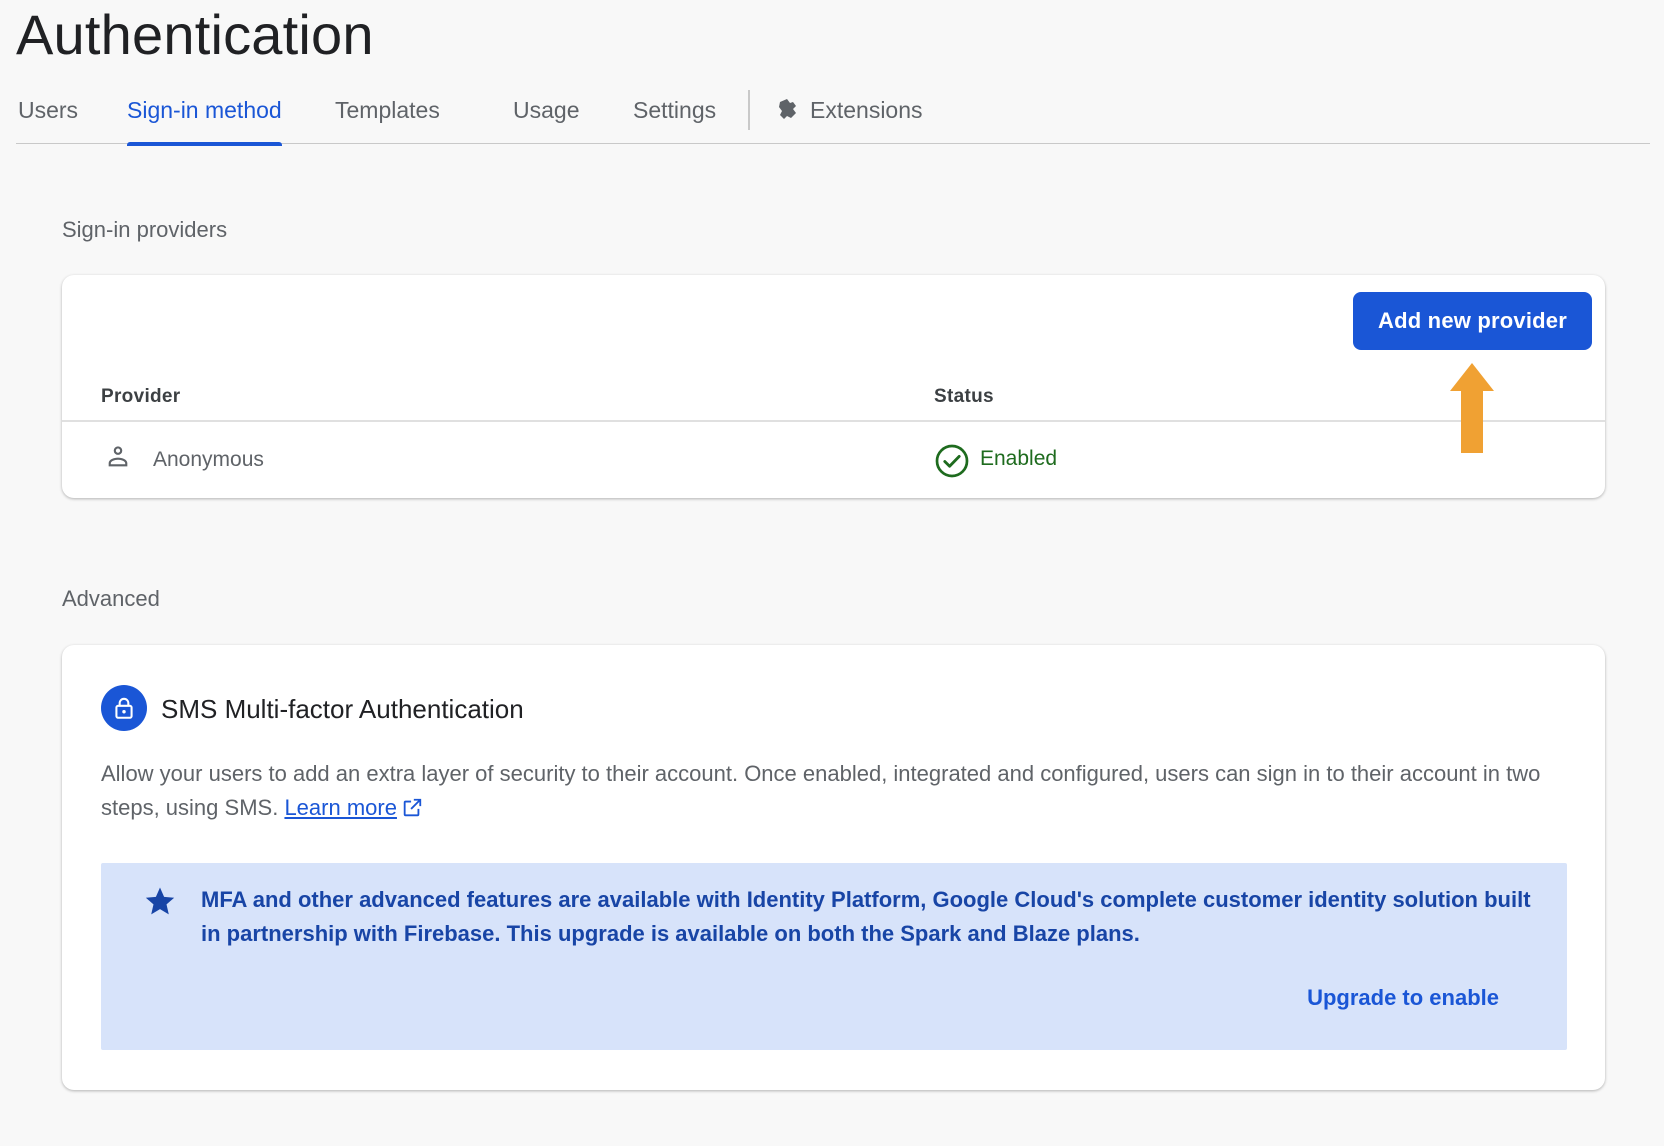 Image resolution: width=1664 pixels, height=1146 pixels. What do you see at coordinates (952, 463) in the screenshot?
I see `check-circle-icon` at bounding box center [952, 463].